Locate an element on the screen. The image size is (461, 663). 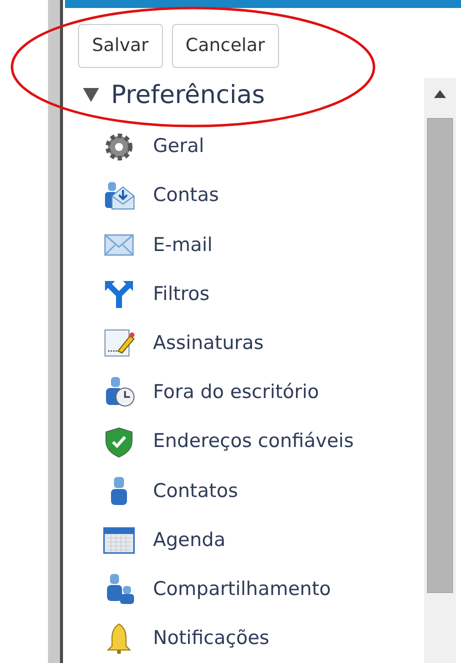
tree-header: Preferências is located at coordinates (188, 95).